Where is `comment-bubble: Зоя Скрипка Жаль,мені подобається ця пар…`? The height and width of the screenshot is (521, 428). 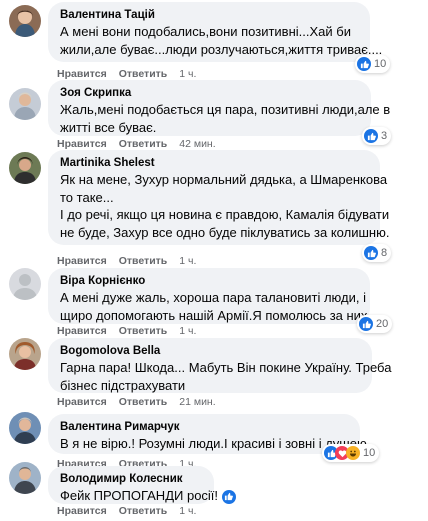 comment-bubble: Зоя Скрипка Жаль,мені подобається ця пар… is located at coordinates (219, 108).